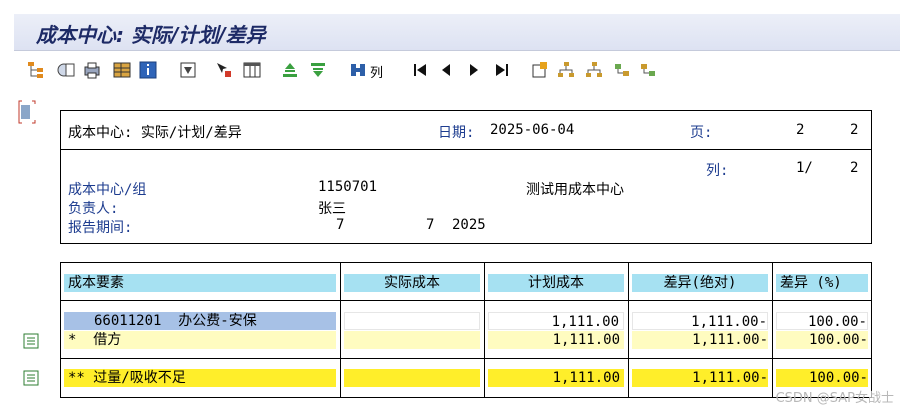 The image size is (900, 412). What do you see at coordinates (290, 70) in the screenshot?
I see `sort-ascending-icon` at bounding box center [290, 70].